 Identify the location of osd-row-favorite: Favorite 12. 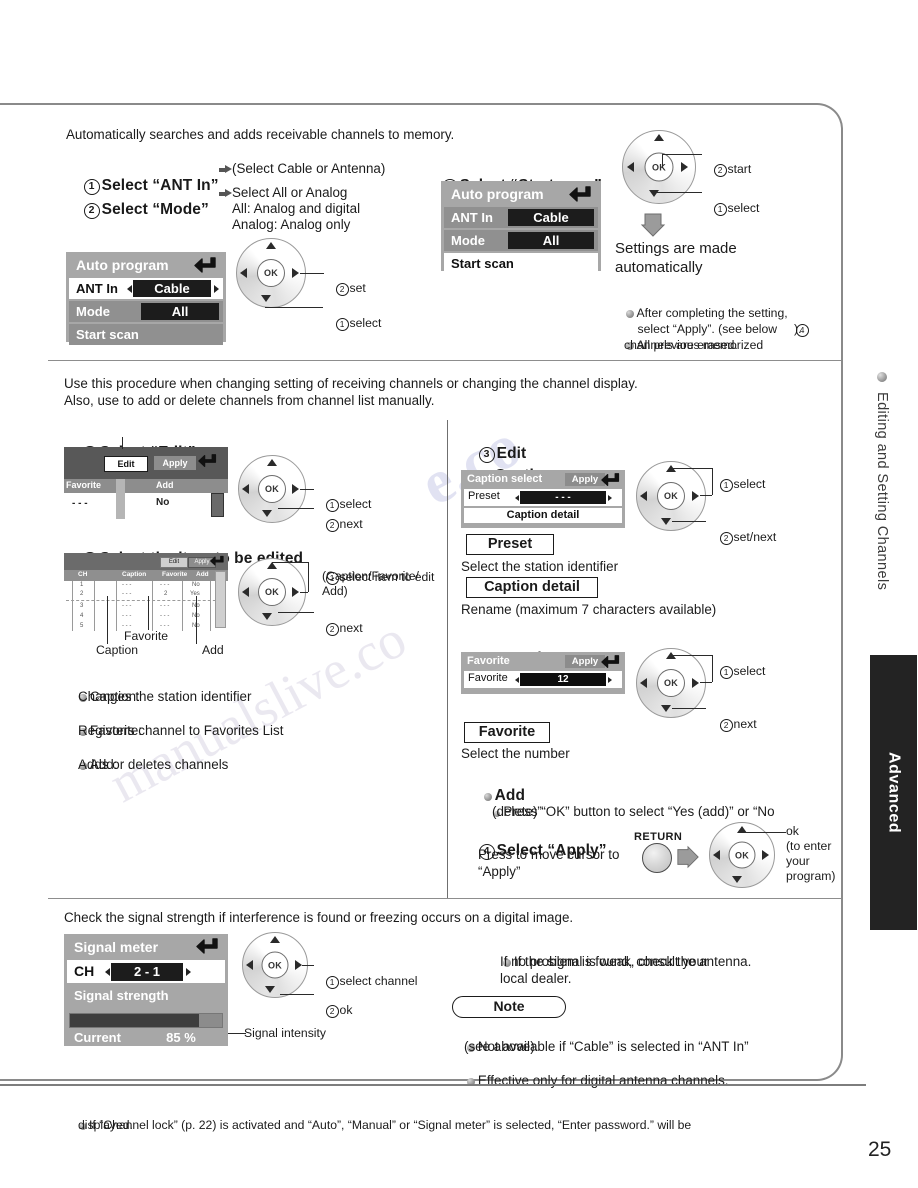
(543, 679).